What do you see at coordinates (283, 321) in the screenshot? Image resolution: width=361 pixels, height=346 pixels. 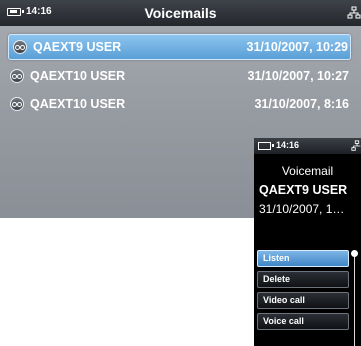 I see `voice-call-label: Voice call` at bounding box center [283, 321].